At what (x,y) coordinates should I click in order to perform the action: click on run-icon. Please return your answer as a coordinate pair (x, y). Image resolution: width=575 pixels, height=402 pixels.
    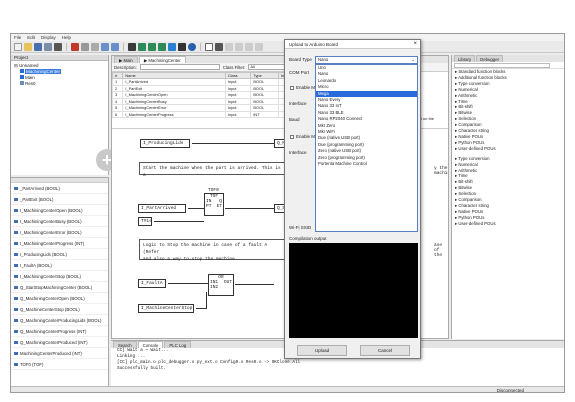
    Looking at the image, I should click on (182, 46).